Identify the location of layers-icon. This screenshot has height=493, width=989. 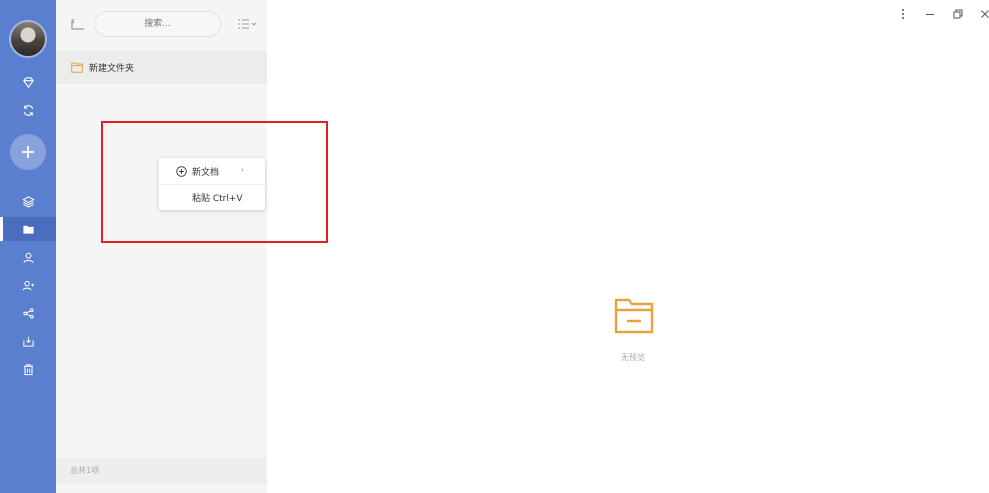
(28, 201).